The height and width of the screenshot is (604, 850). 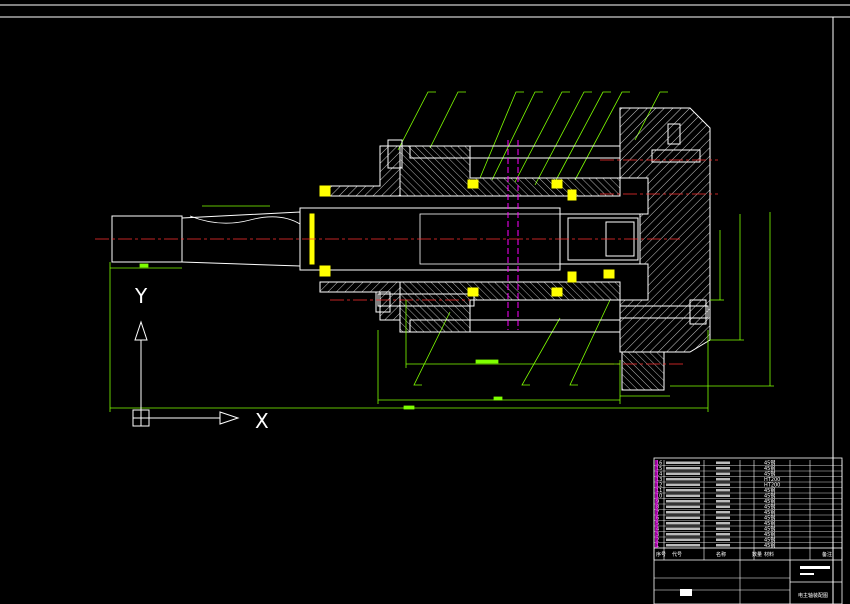 What do you see at coordinates (748, 534) in the screenshot?
I see `parts-row: 345钢` at bounding box center [748, 534].